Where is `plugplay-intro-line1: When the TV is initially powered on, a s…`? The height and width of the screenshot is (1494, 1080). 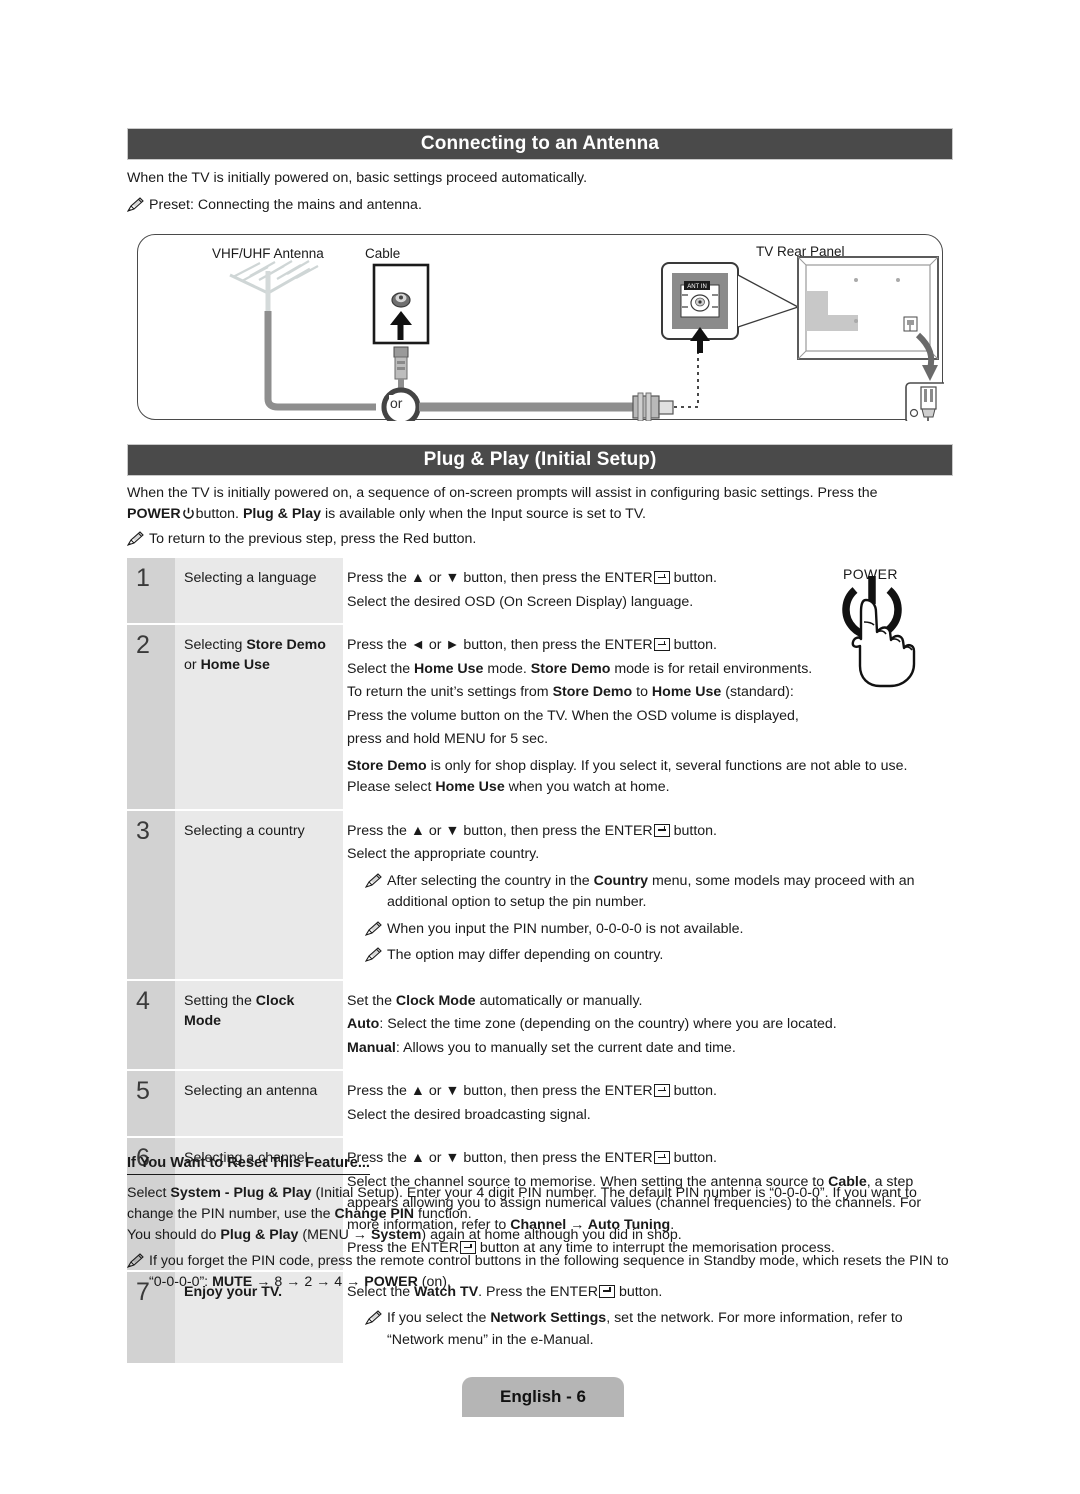 plugplay-intro-line1: When the TV is initially powered on, a s… is located at coordinates (502, 493).